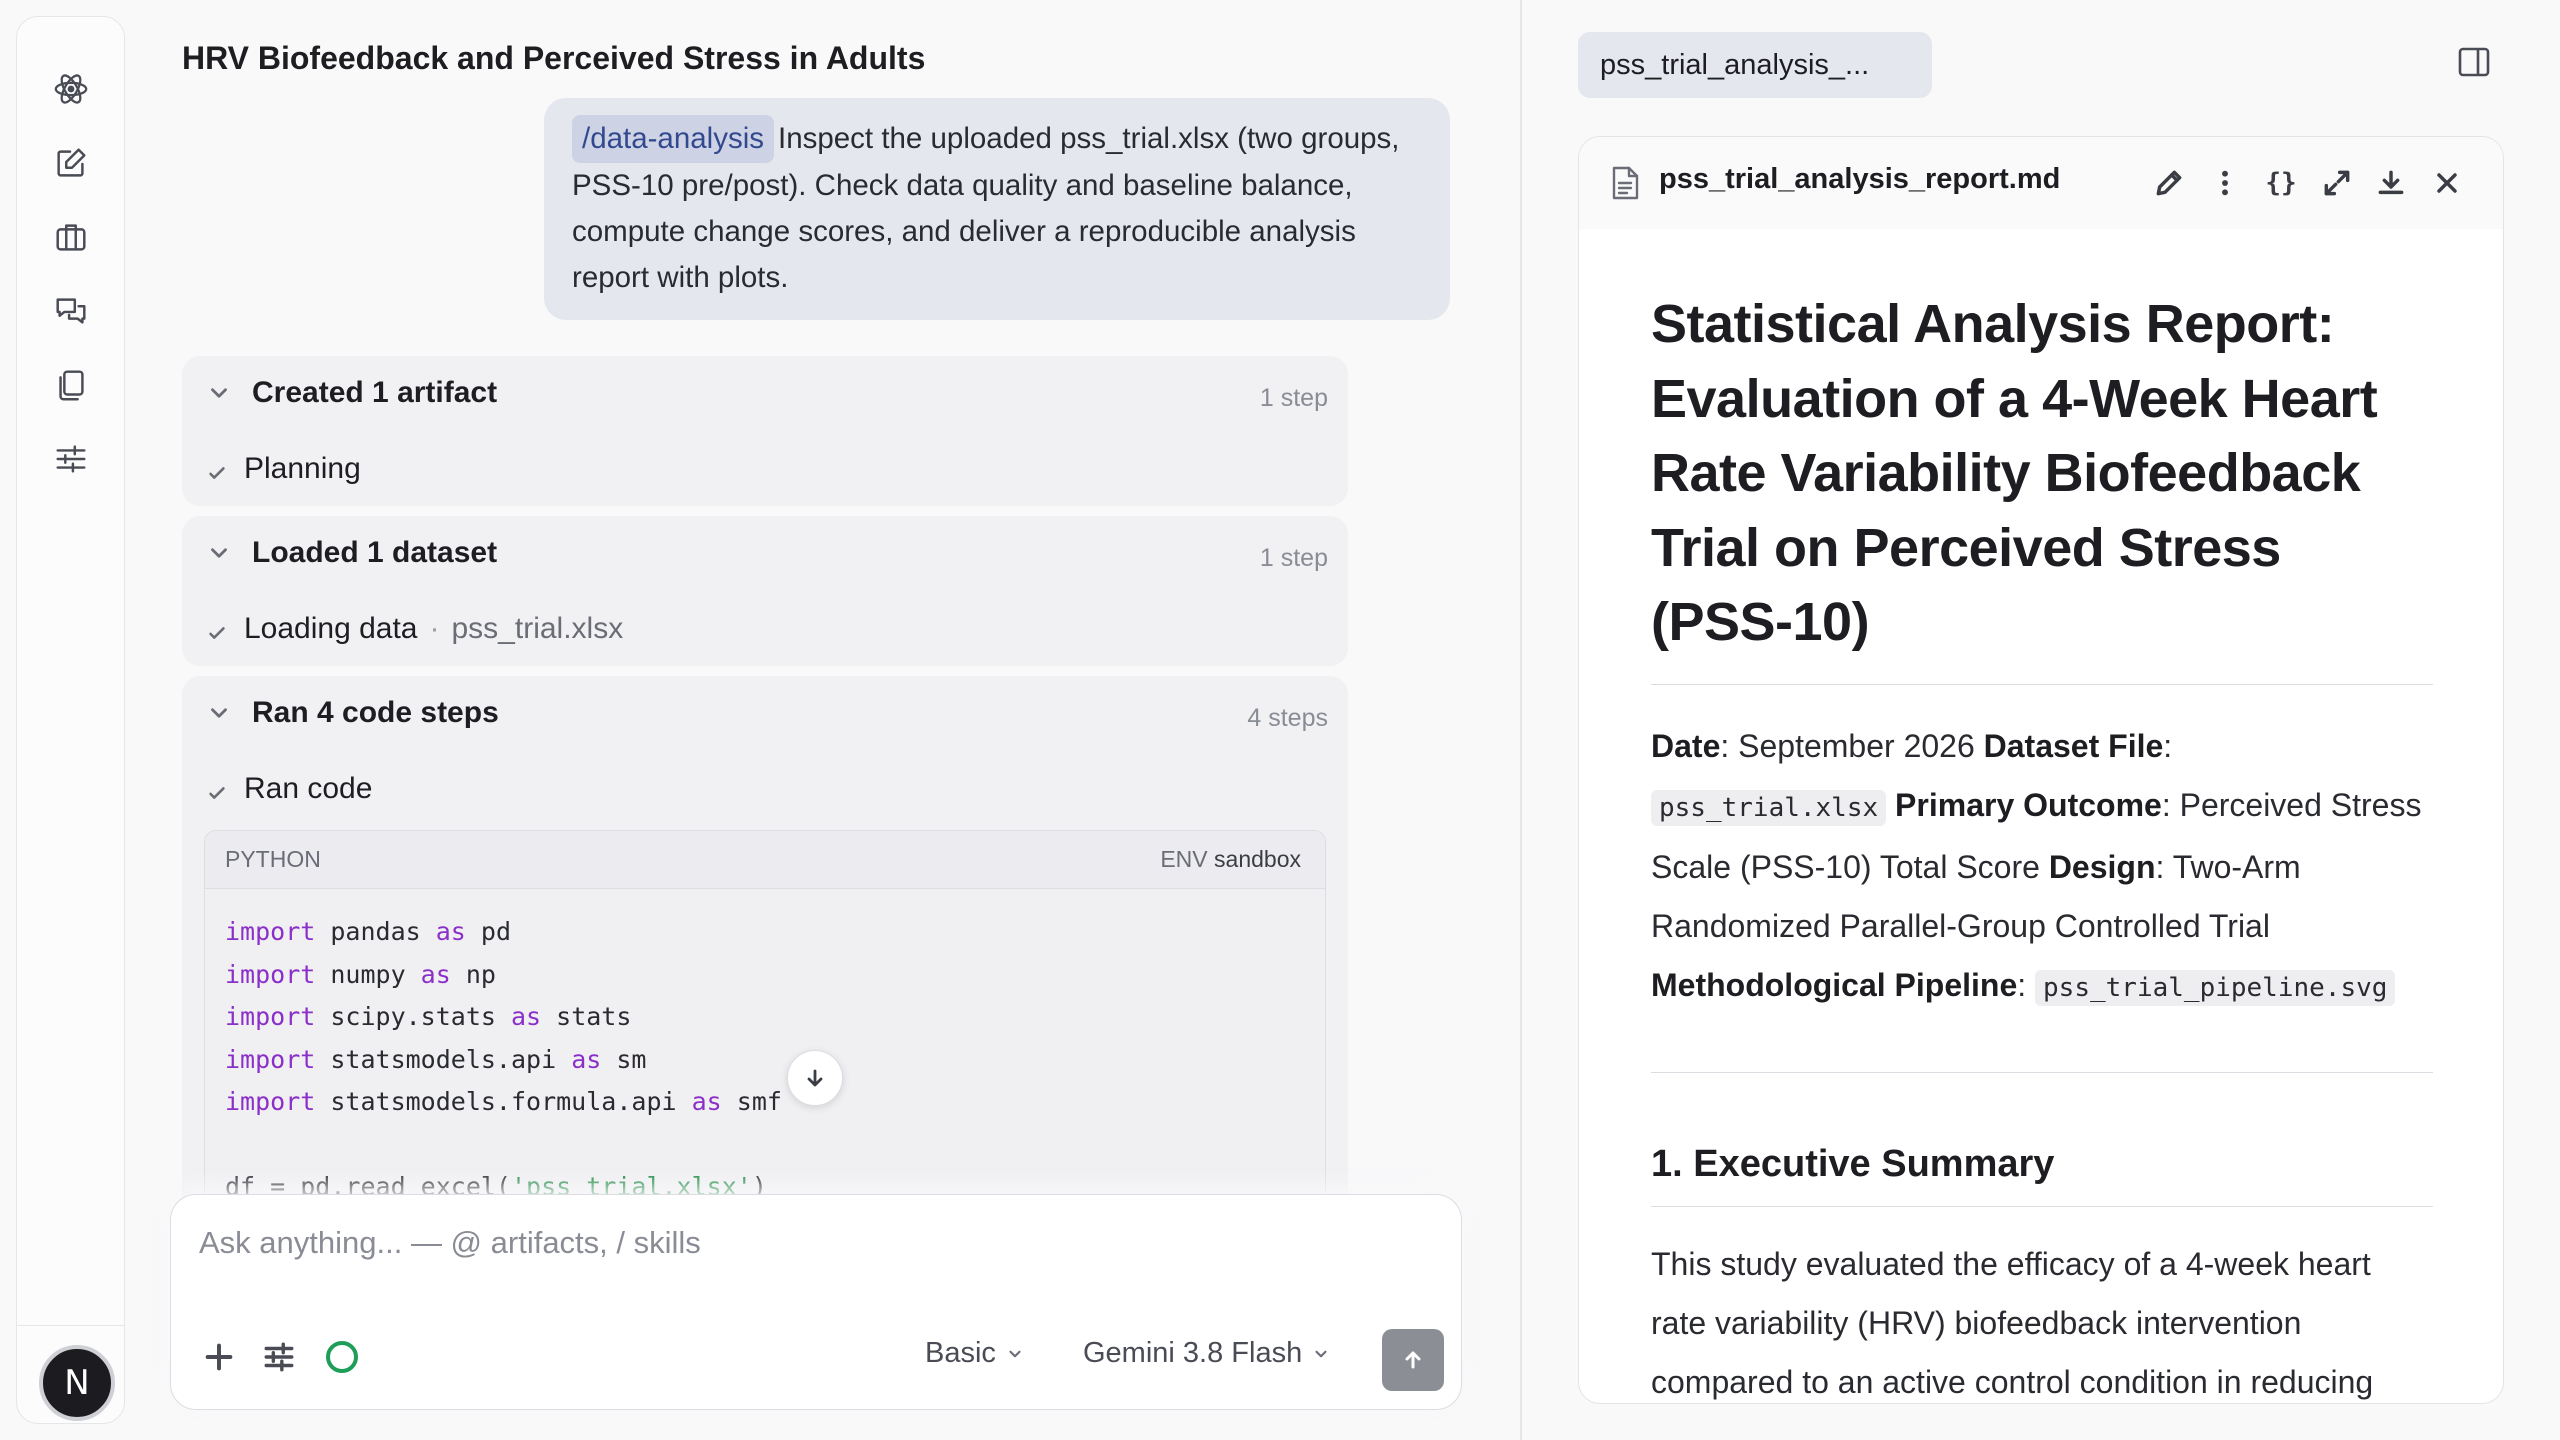 This screenshot has height=1440, width=2560. Describe the element at coordinates (765, 975) in the screenshot. I see `code-line: import numpy as np` at that location.